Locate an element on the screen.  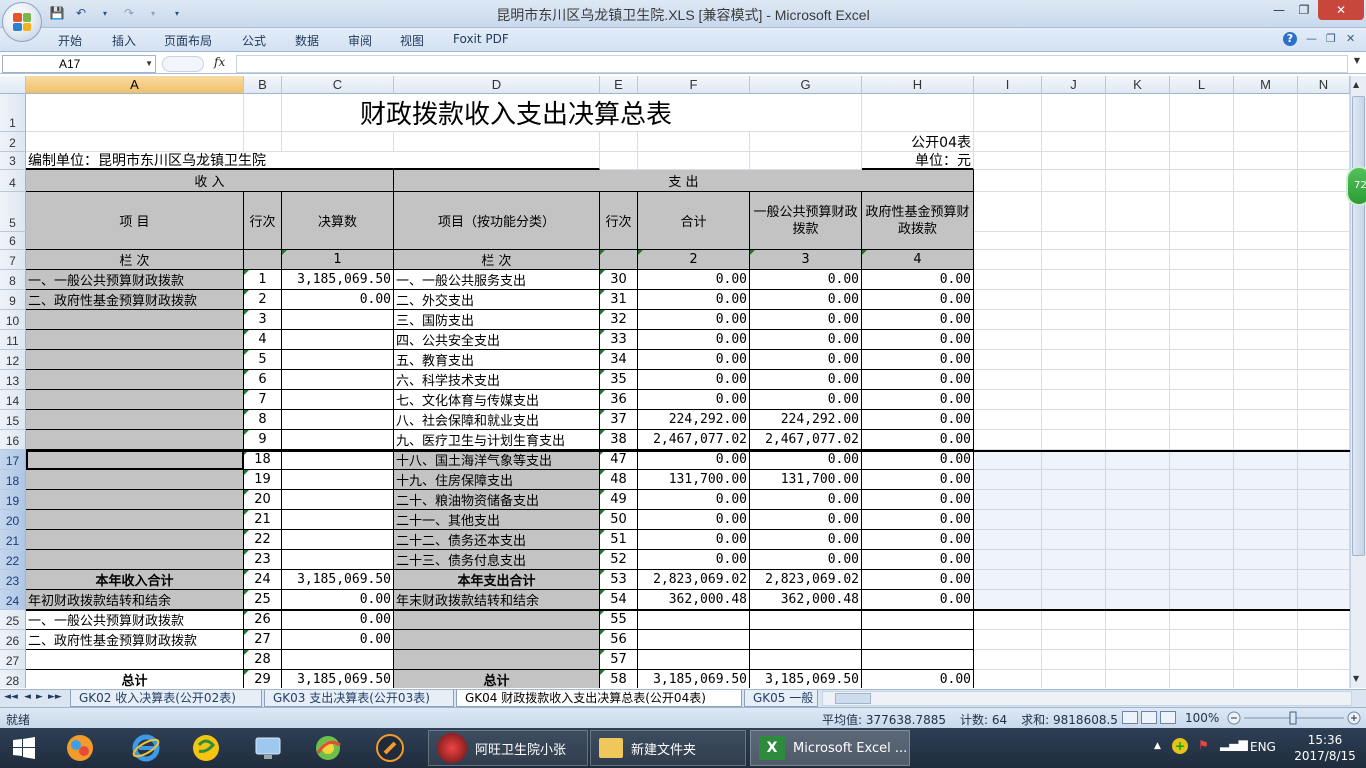
insert-function-icon: fx is located at coordinates (219, 62).